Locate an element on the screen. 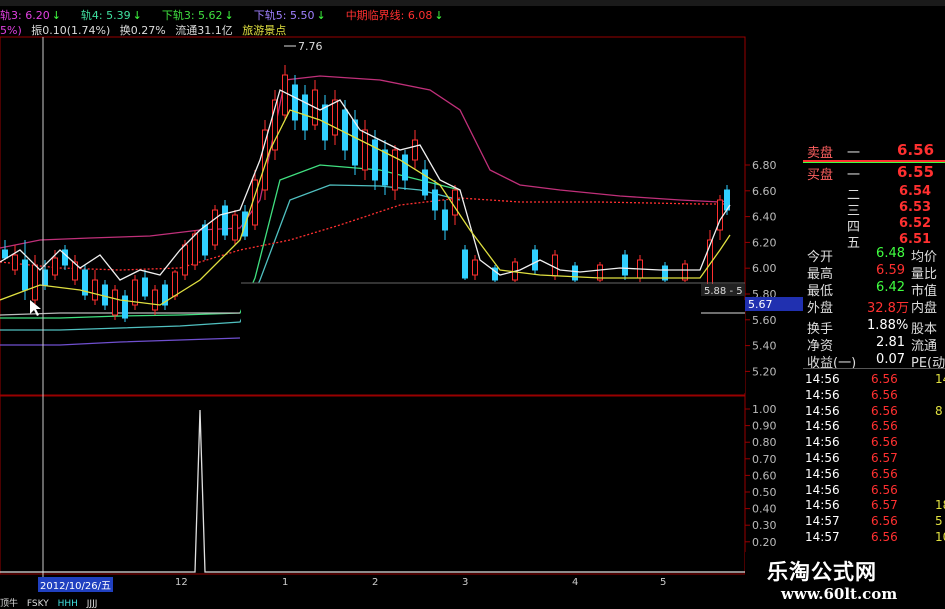 This screenshot has height=609, width=945. tick-row: 14:56 6.57 18 is located at coordinates (874, 506).